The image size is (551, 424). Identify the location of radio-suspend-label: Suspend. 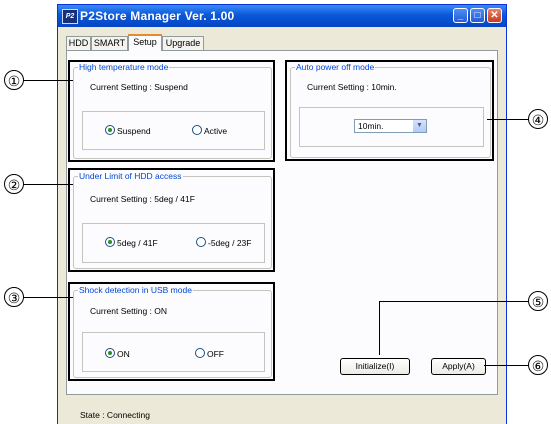
(134, 131).